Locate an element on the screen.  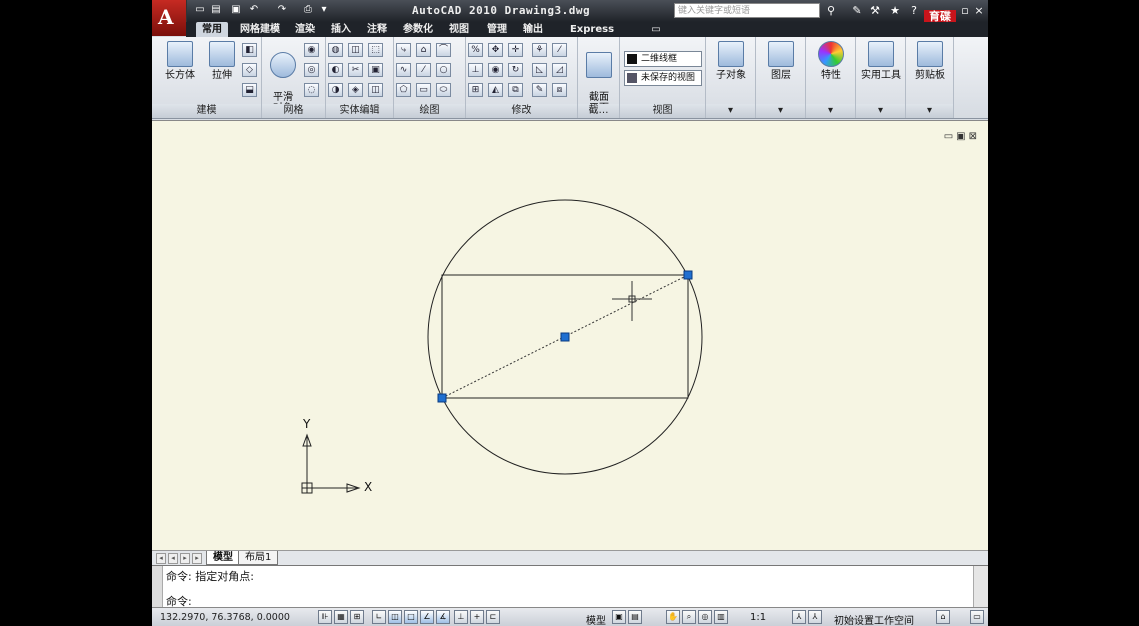
panel-modify-label: 修改 is located at coordinates (521, 111).